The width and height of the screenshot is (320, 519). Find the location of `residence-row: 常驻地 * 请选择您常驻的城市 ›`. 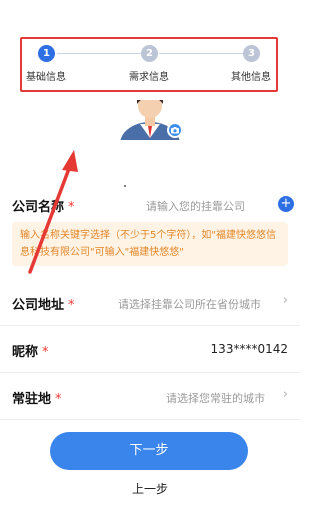

residence-row: 常驻地 * 请选择您常驻的城市 › is located at coordinates (150, 397).